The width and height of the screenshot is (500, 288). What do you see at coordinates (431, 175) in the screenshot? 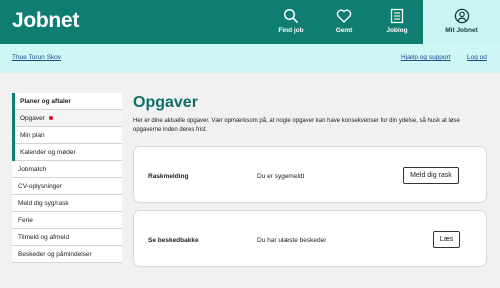
I see `report-healthy-button: Meld dig rask` at bounding box center [431, 175].